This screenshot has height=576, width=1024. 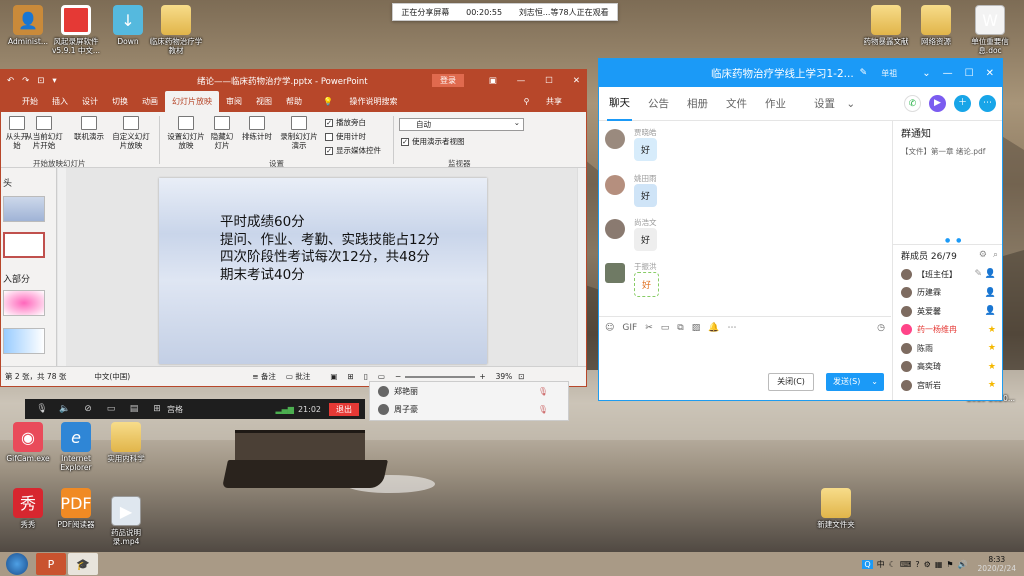 I want to click on folder-icon: ▭, so click(x=665, y=328).